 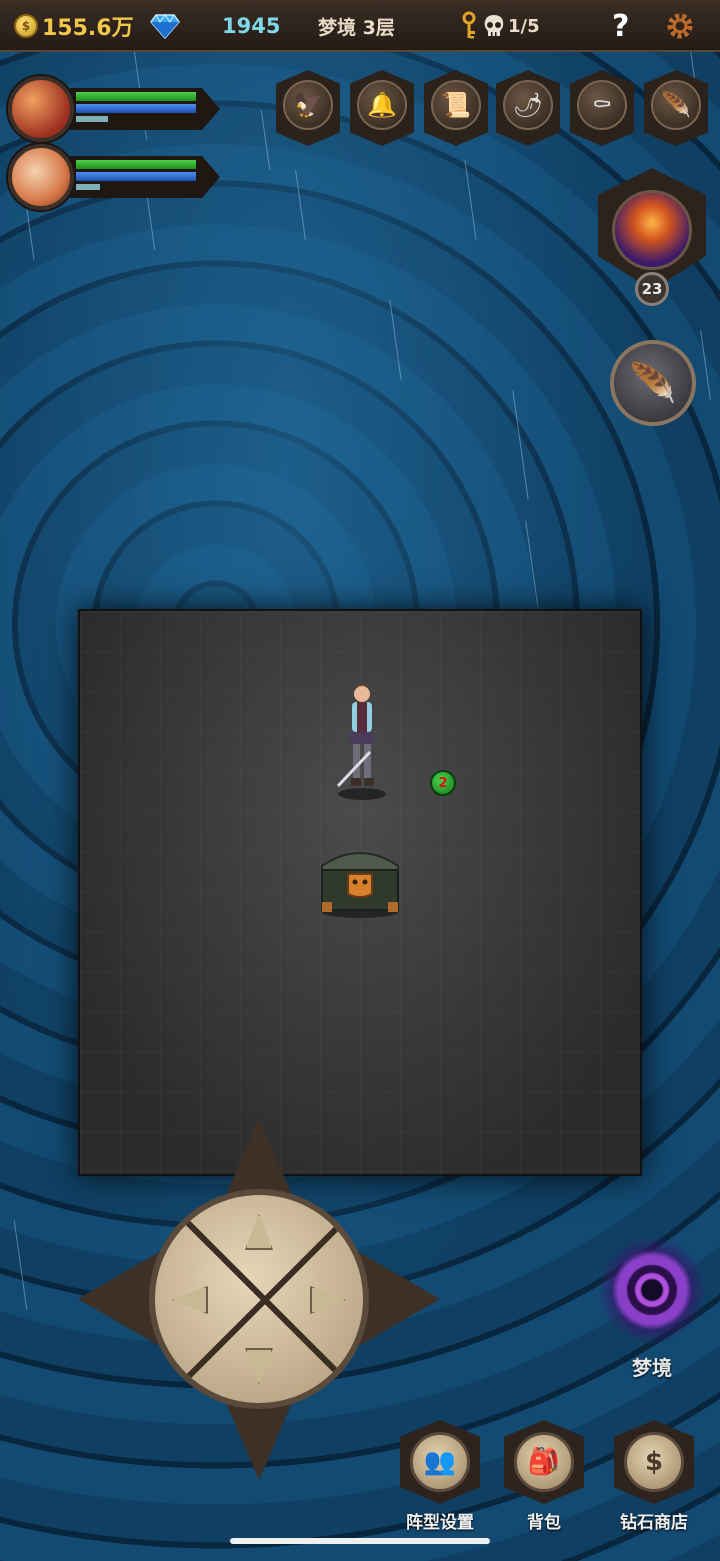 I want to click on item-slot-feather: 🪶, so click(x=676, y=108).